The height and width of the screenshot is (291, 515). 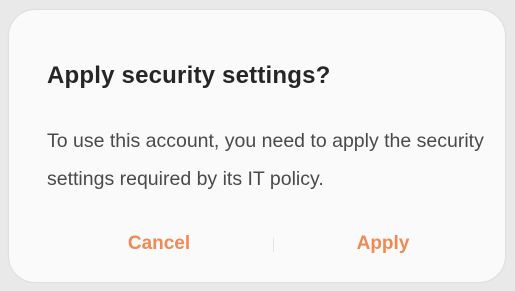 What do you see at coordinates (189, 75) in the screenshot?
I see `dialog-title: Apply security settings?` at bounding box center [189, 75].